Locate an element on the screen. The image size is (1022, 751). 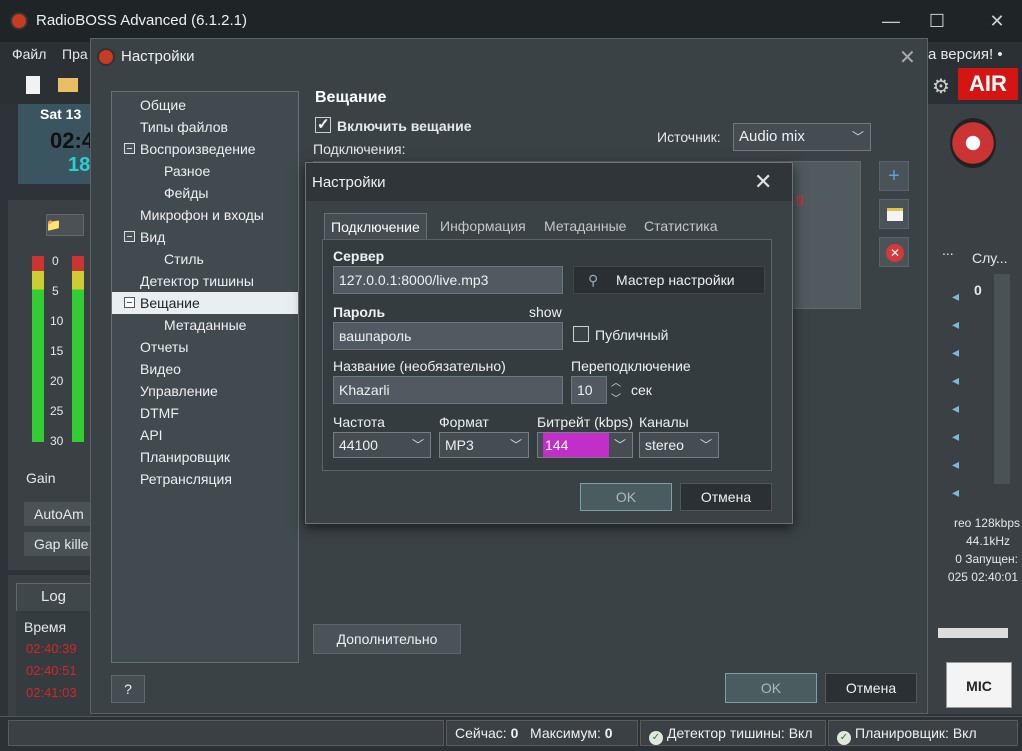
tree-item-api: API is located at coordinates (151, 435).